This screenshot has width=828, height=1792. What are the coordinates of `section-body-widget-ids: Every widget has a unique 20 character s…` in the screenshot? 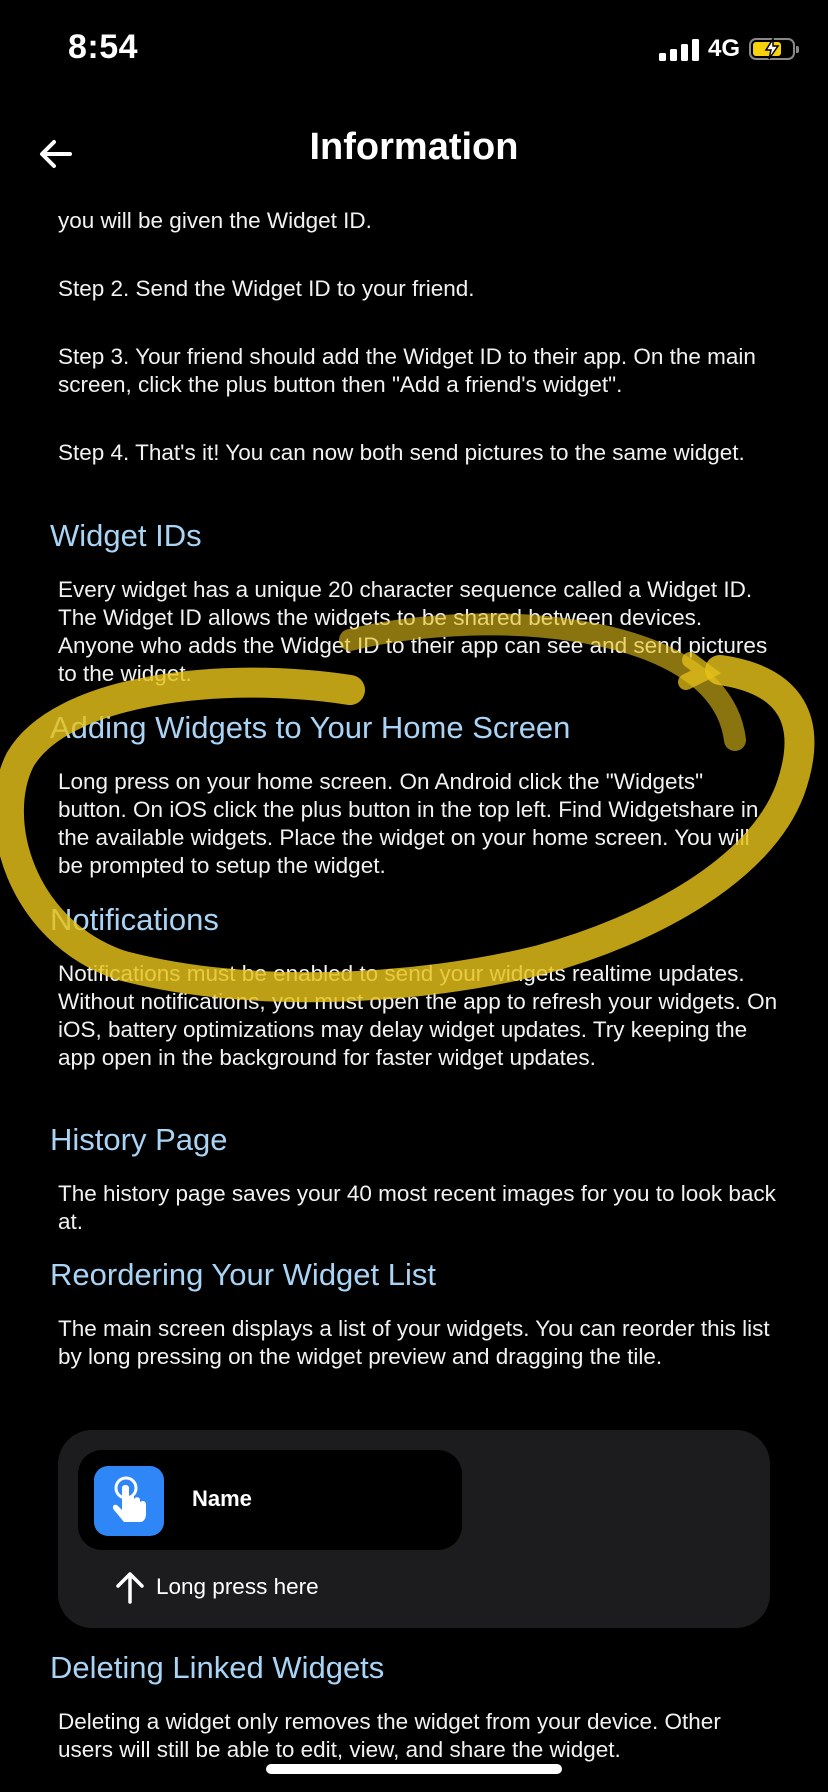 It's located at (413, 631).